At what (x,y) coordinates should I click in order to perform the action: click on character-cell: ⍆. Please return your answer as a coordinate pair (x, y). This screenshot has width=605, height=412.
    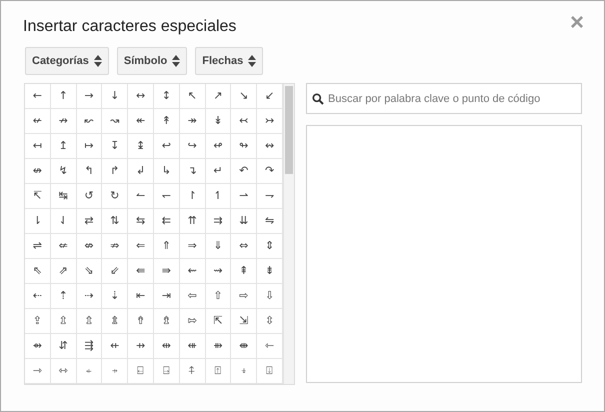
    Looking at the image, I should click on (115, 371).